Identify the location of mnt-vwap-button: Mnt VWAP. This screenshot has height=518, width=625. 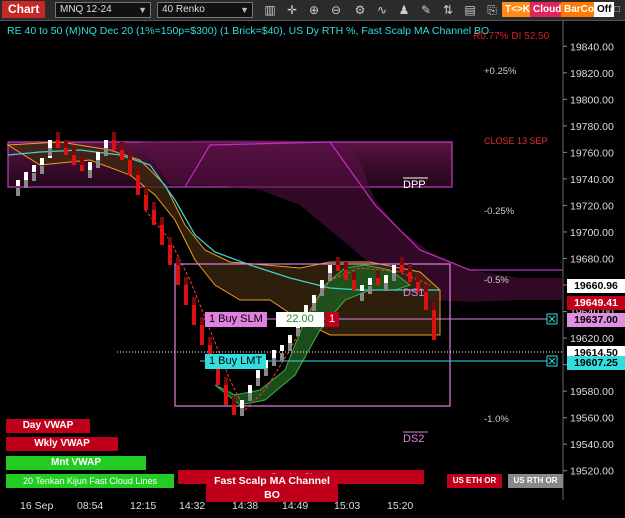
(76, 463).